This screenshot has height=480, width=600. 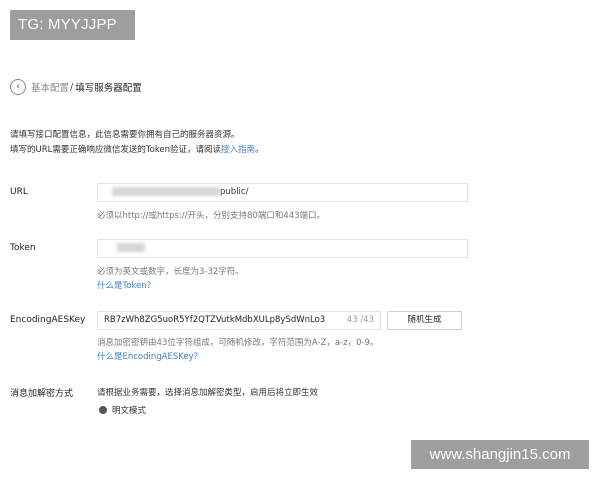 I want to click on breadcrumb: ‹ 基本配置 / 填写服务器配置, so click(x=76, y=87).